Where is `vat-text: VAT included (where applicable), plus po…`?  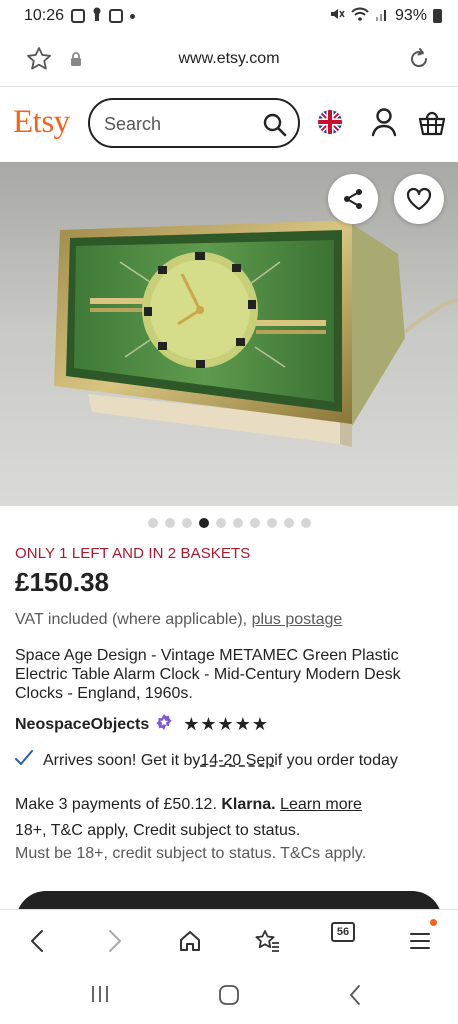
vat-text: VAT included (where applicable), plus po… is located at coordinates (178, 620).